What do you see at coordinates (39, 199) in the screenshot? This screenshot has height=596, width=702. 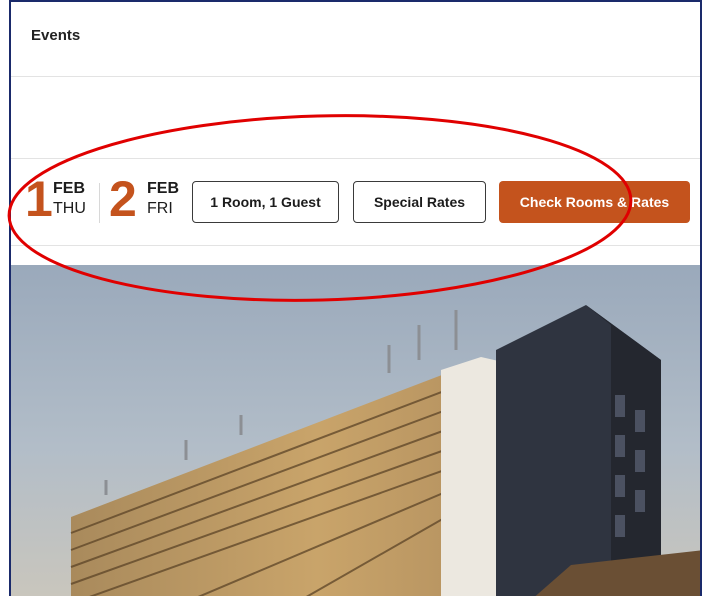 I see `check-in-day: 1` at bounding box center [39, 199].